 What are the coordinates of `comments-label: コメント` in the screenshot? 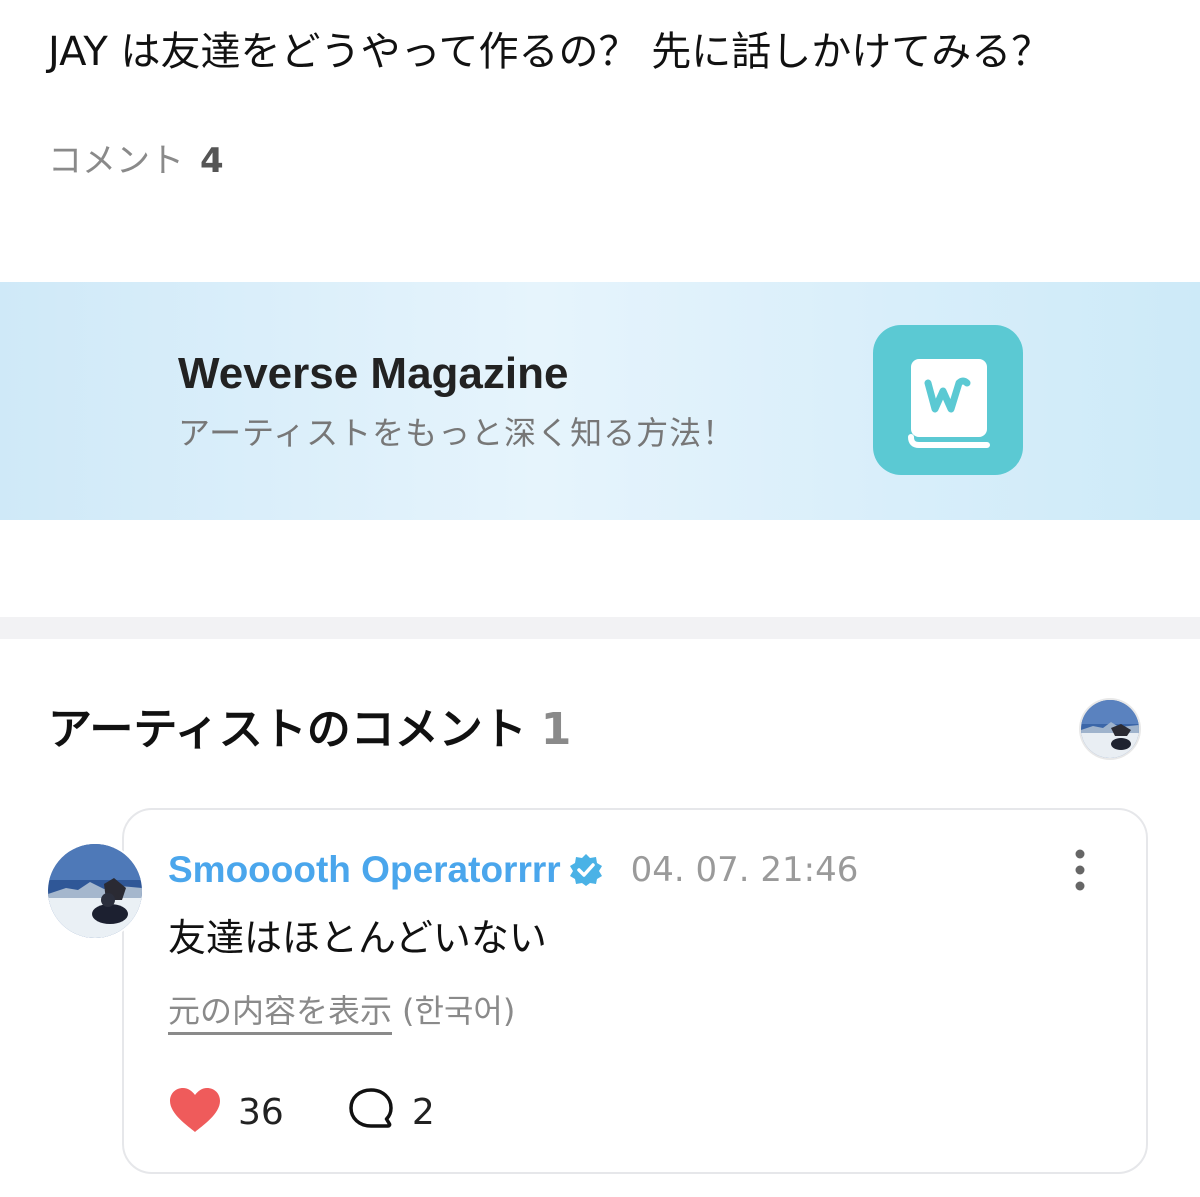 It's located at (116, 161).